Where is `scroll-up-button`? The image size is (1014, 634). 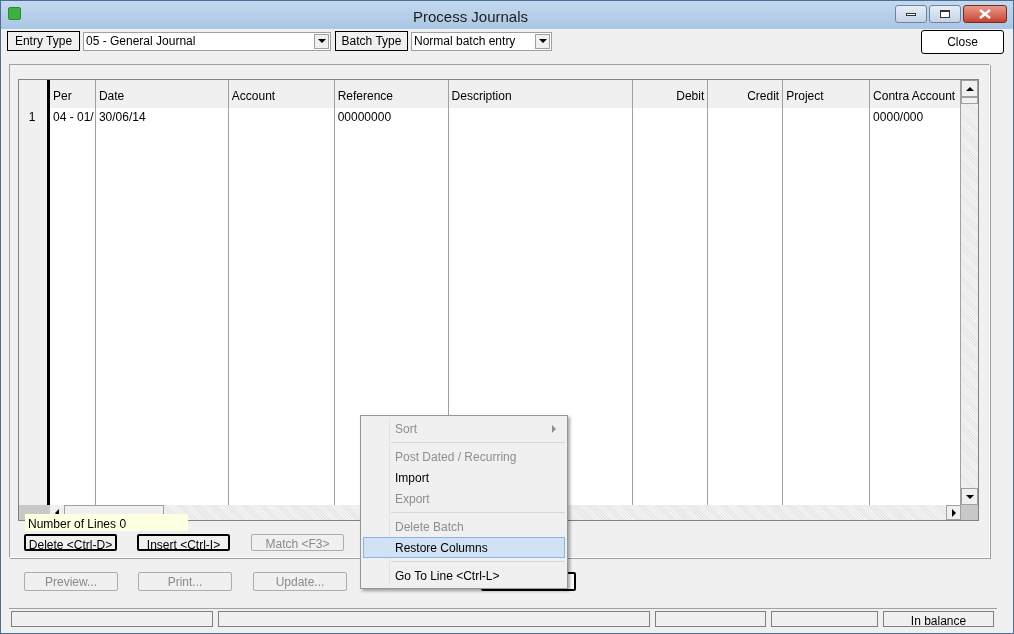 scroll-up-button is located at coordinates (969, 88).